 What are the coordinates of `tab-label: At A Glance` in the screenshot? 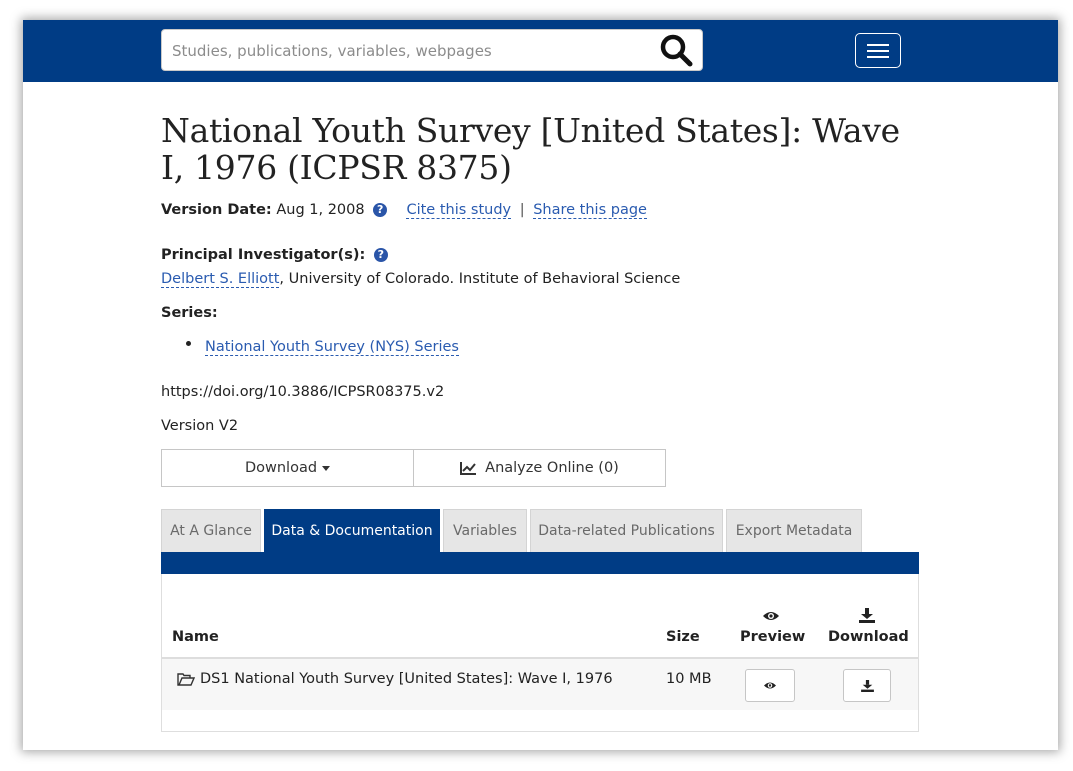 It's located at (211, 531).